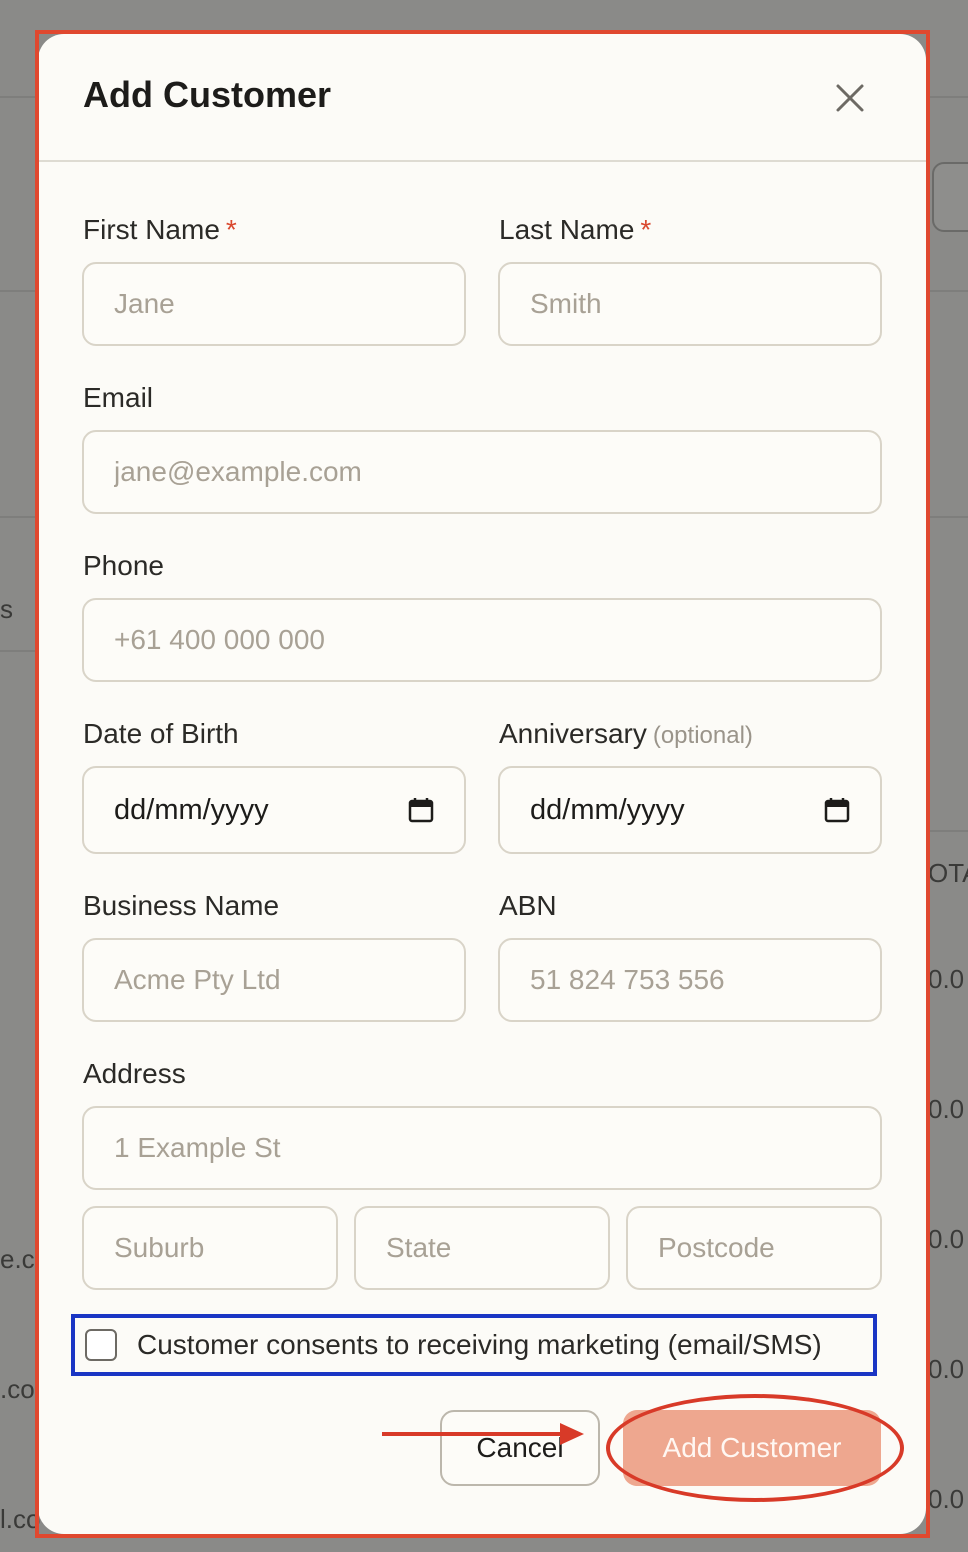 The image size is (968, 1552). What do you see at coordinates (482, 472) in the screenshot?
I see `email-input` at bounding box center [482, 472].